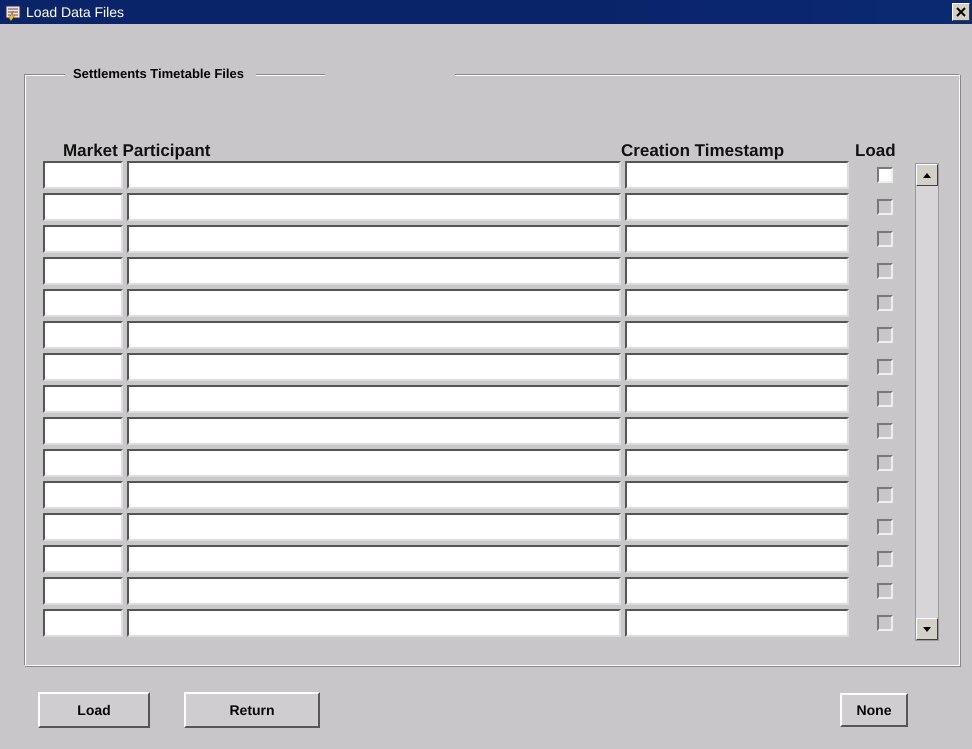 This screenshot has width=972, height=749. Describe the element at coordinates (252, 710) in the screenshot. I see `return-button: Return` at that location.